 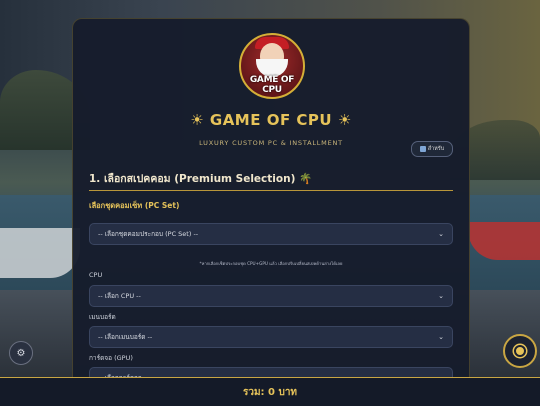 What do you see at coordinates (271, 234) in the screenshot?
I see `pc-set-select: -- เลือกชุดคอมประกอบ (PC Set) -- ⌄` at bounding box center [271, 234].